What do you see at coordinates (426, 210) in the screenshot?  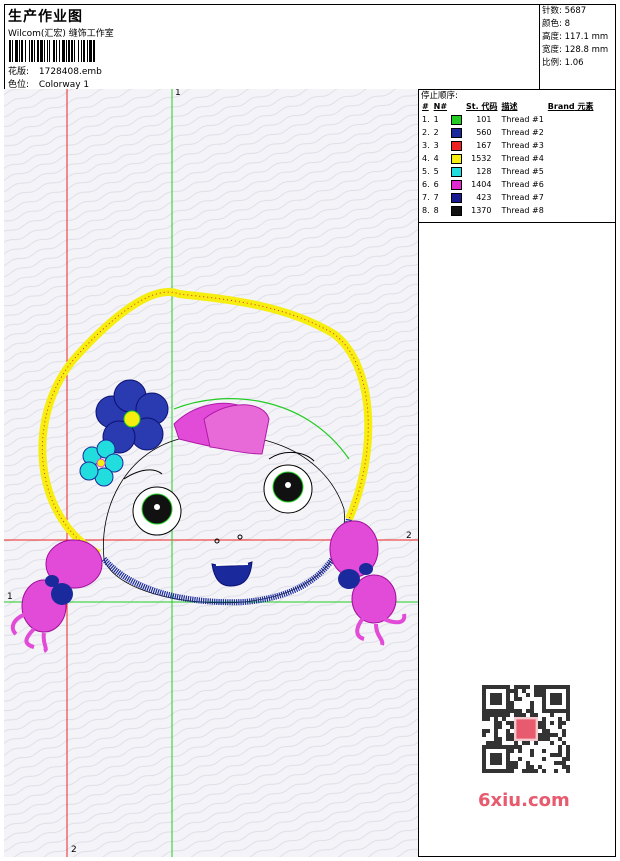 I see `row-index: 8.` at bounding box center [426, 210].